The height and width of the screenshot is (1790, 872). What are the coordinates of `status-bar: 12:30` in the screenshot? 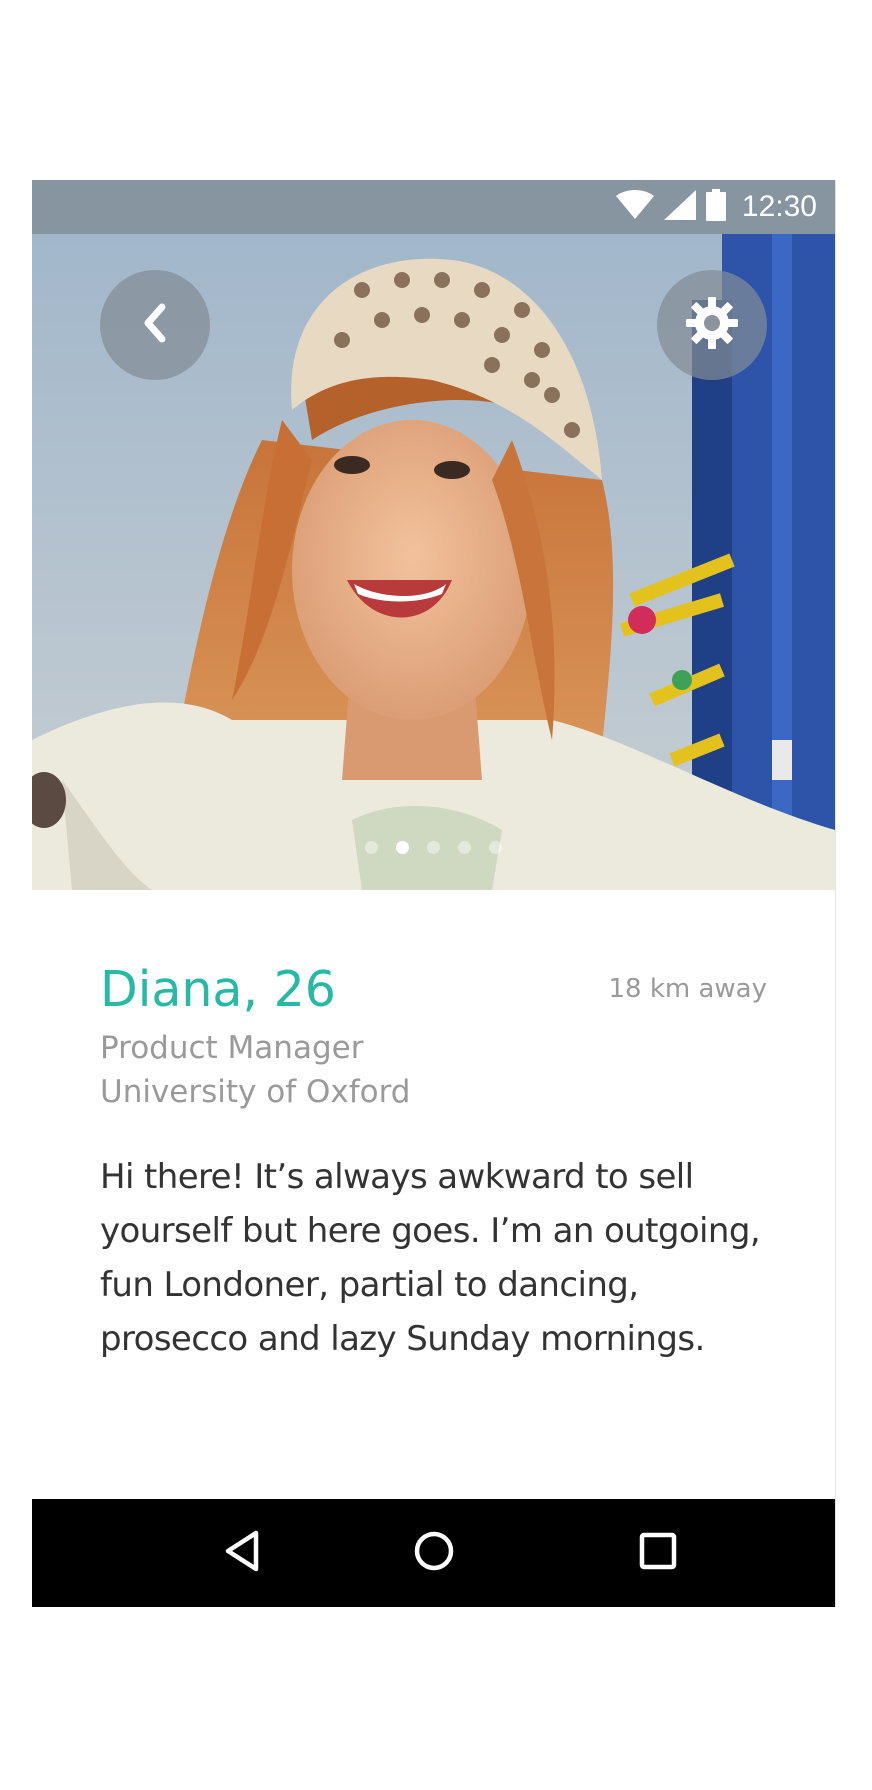 It's located at (433, 207).